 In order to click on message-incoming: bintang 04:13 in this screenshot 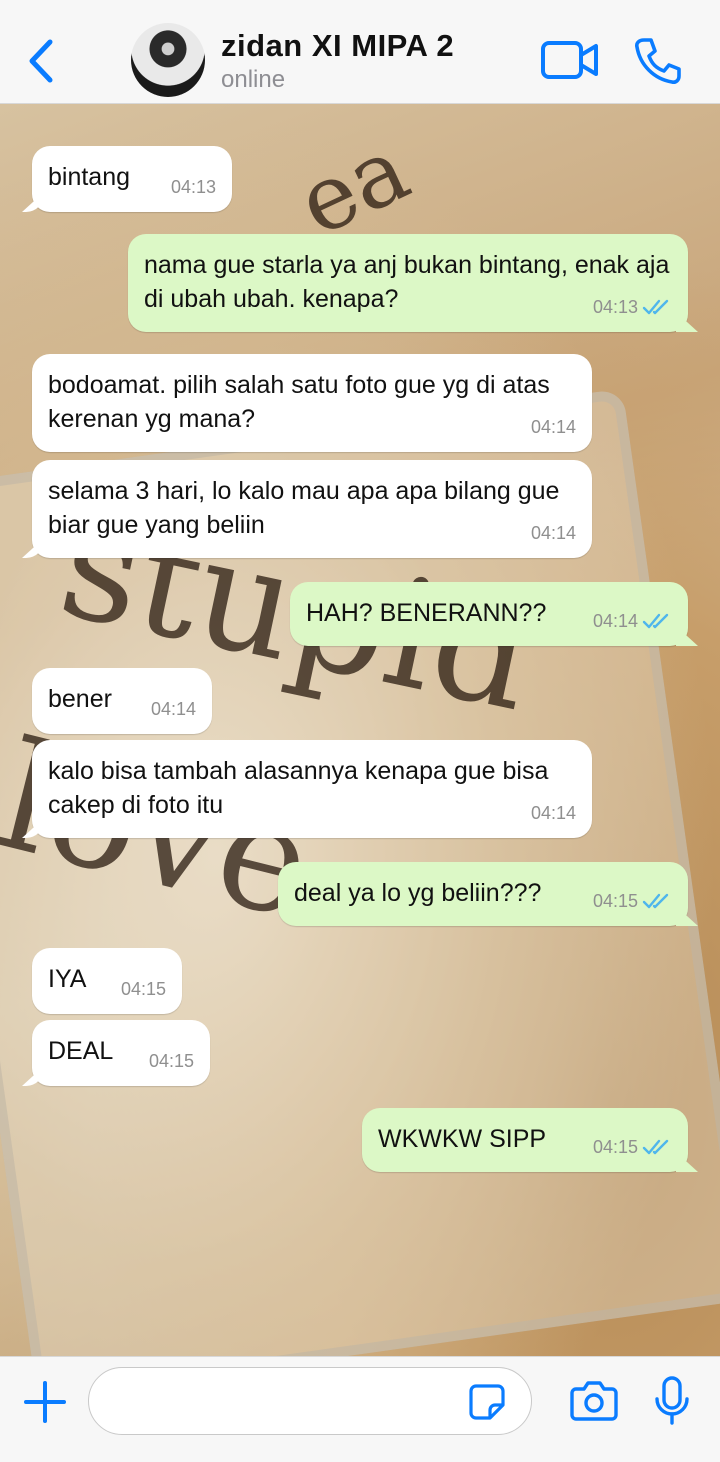, I will do `click(132, 179)`.